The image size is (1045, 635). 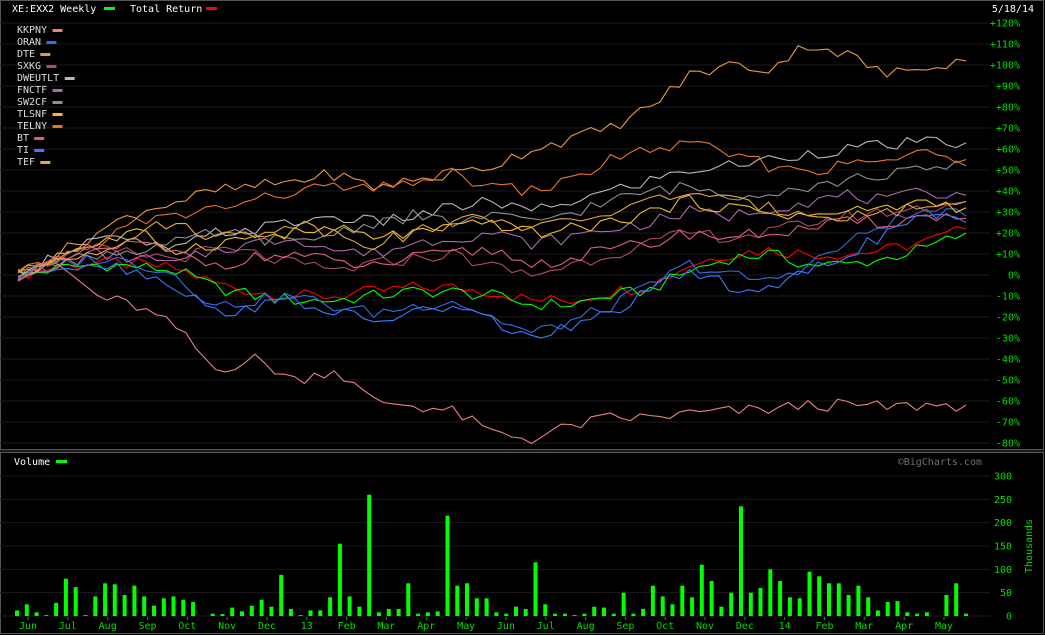 I want to click on legend-label: FNCTF, so click(x=32, y=90).